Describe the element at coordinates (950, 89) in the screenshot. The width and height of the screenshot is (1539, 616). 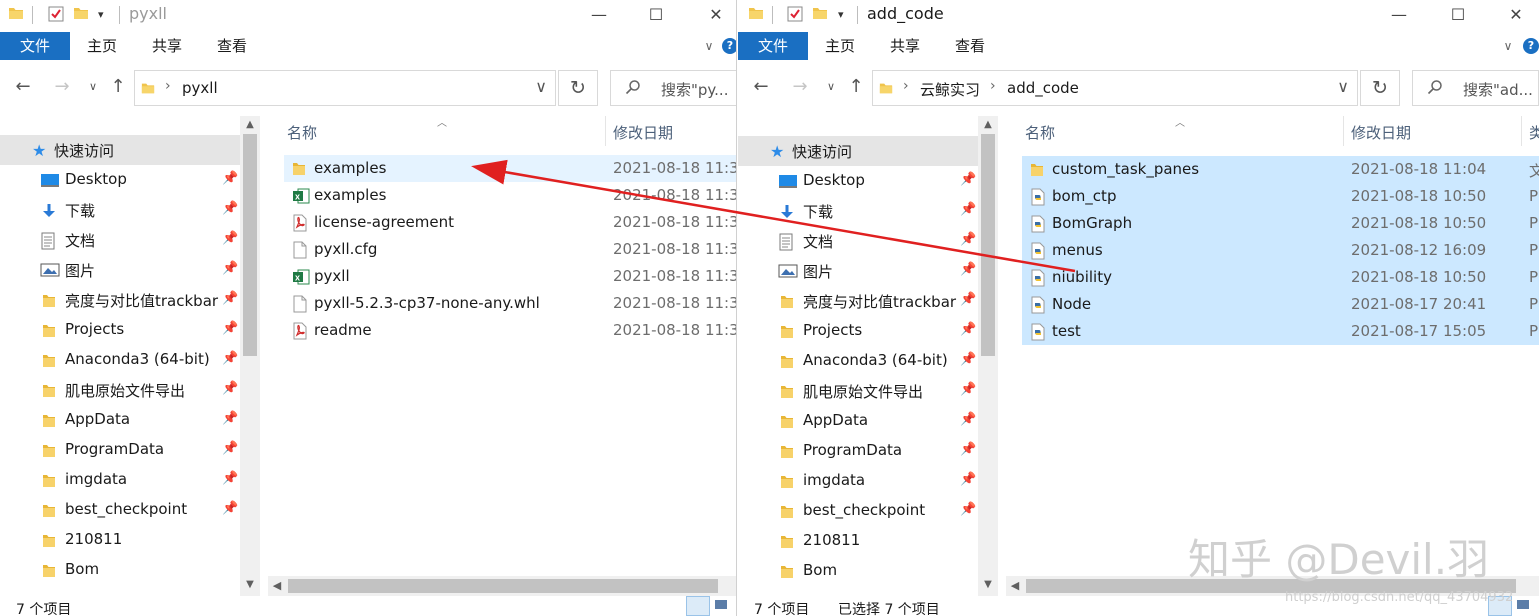
I see `breadcrumb-item: 云鲸实习` at that location.